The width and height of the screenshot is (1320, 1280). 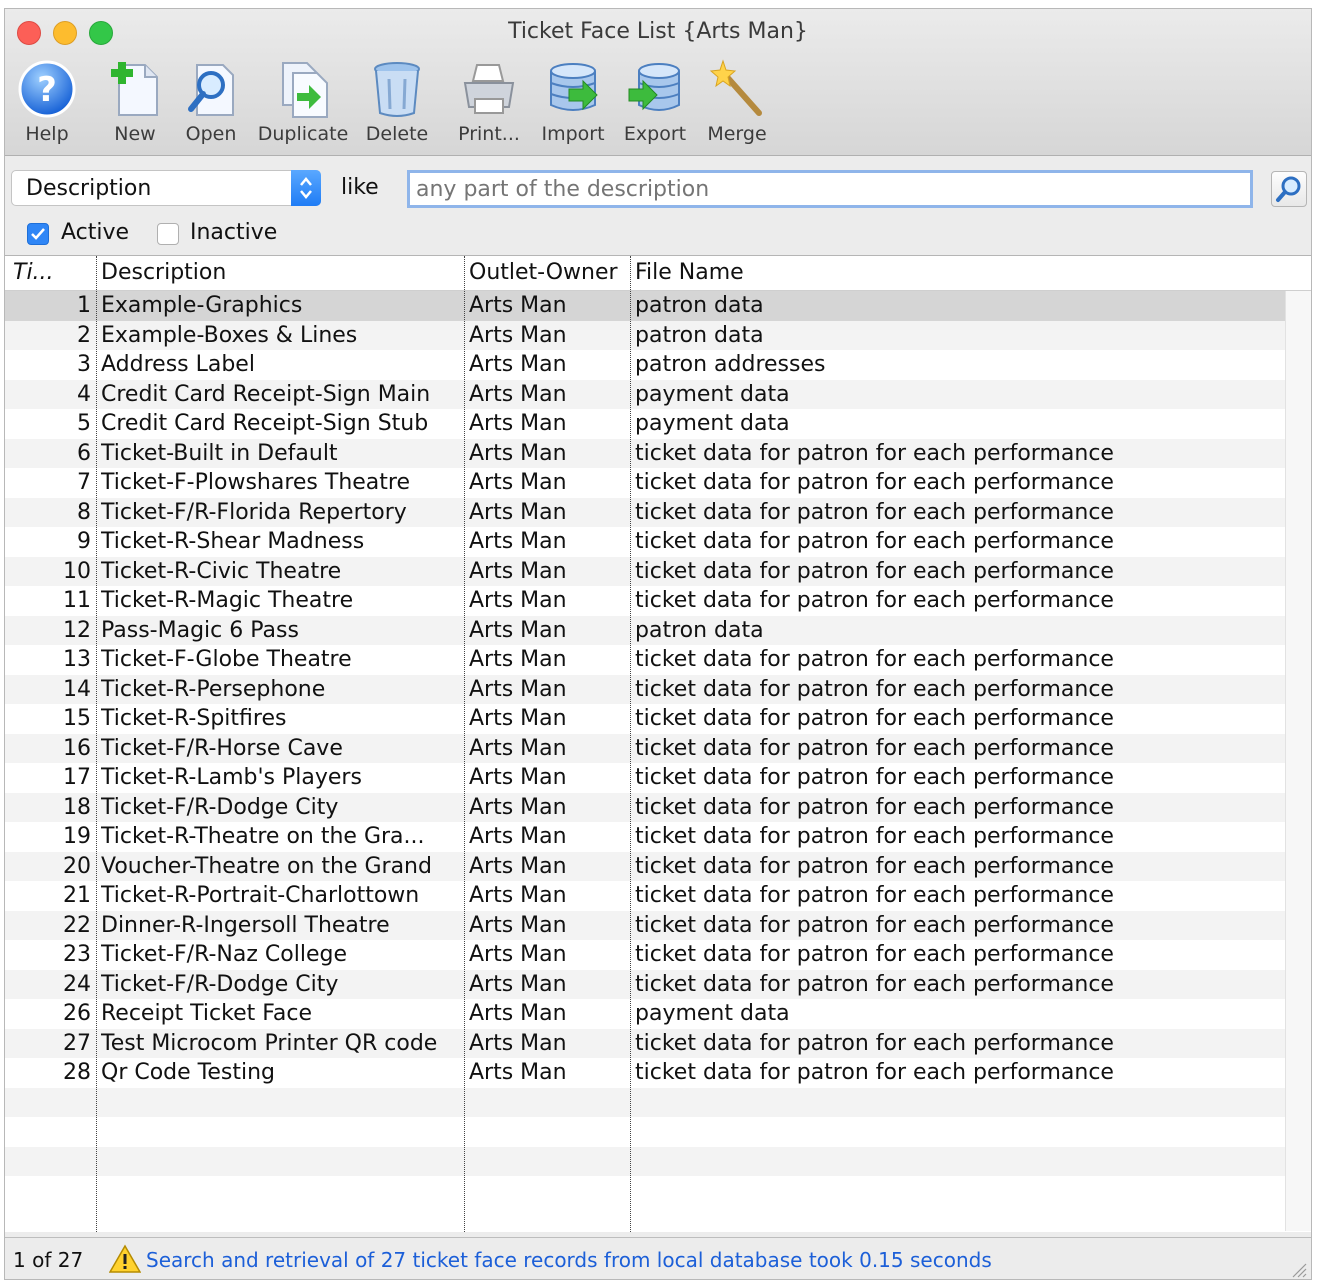 What do you see at coordinates (48, 1260) in the screenshot?
I see `record-count: 1 of 27` at bounding box center [48, 1260].